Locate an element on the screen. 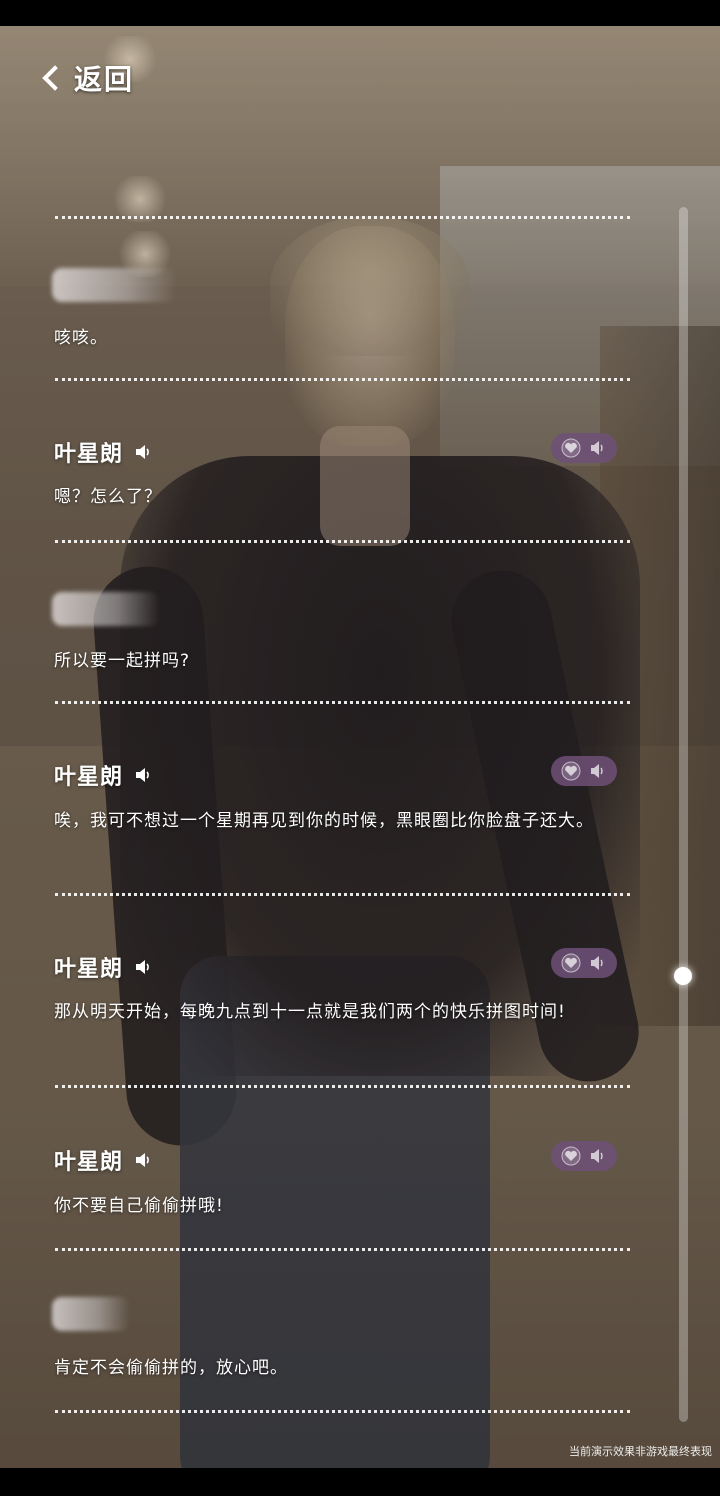  back-button: 返回 is located at coordinates (87, 78).